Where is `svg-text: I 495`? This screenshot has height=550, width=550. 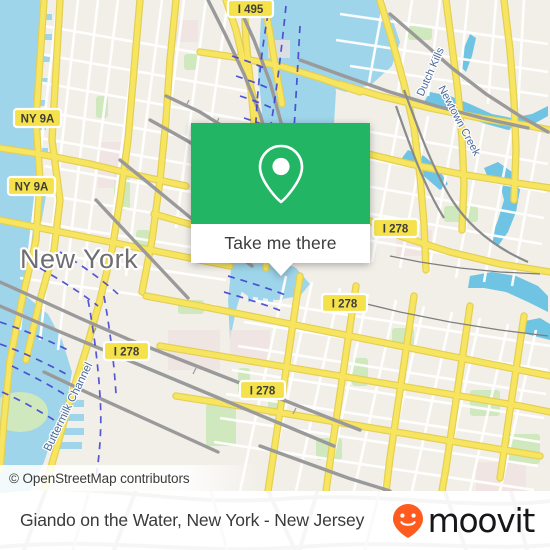 svg-text: I 495 is located at coordinates (251, 10).